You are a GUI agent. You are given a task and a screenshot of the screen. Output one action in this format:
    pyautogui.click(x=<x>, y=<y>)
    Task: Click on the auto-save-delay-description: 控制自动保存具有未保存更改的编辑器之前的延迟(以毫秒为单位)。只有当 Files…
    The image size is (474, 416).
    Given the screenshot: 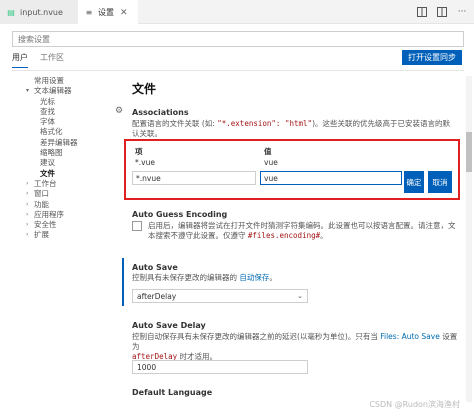 What is the action you would take?
    pyautogui.click(x=296, y=347)
    